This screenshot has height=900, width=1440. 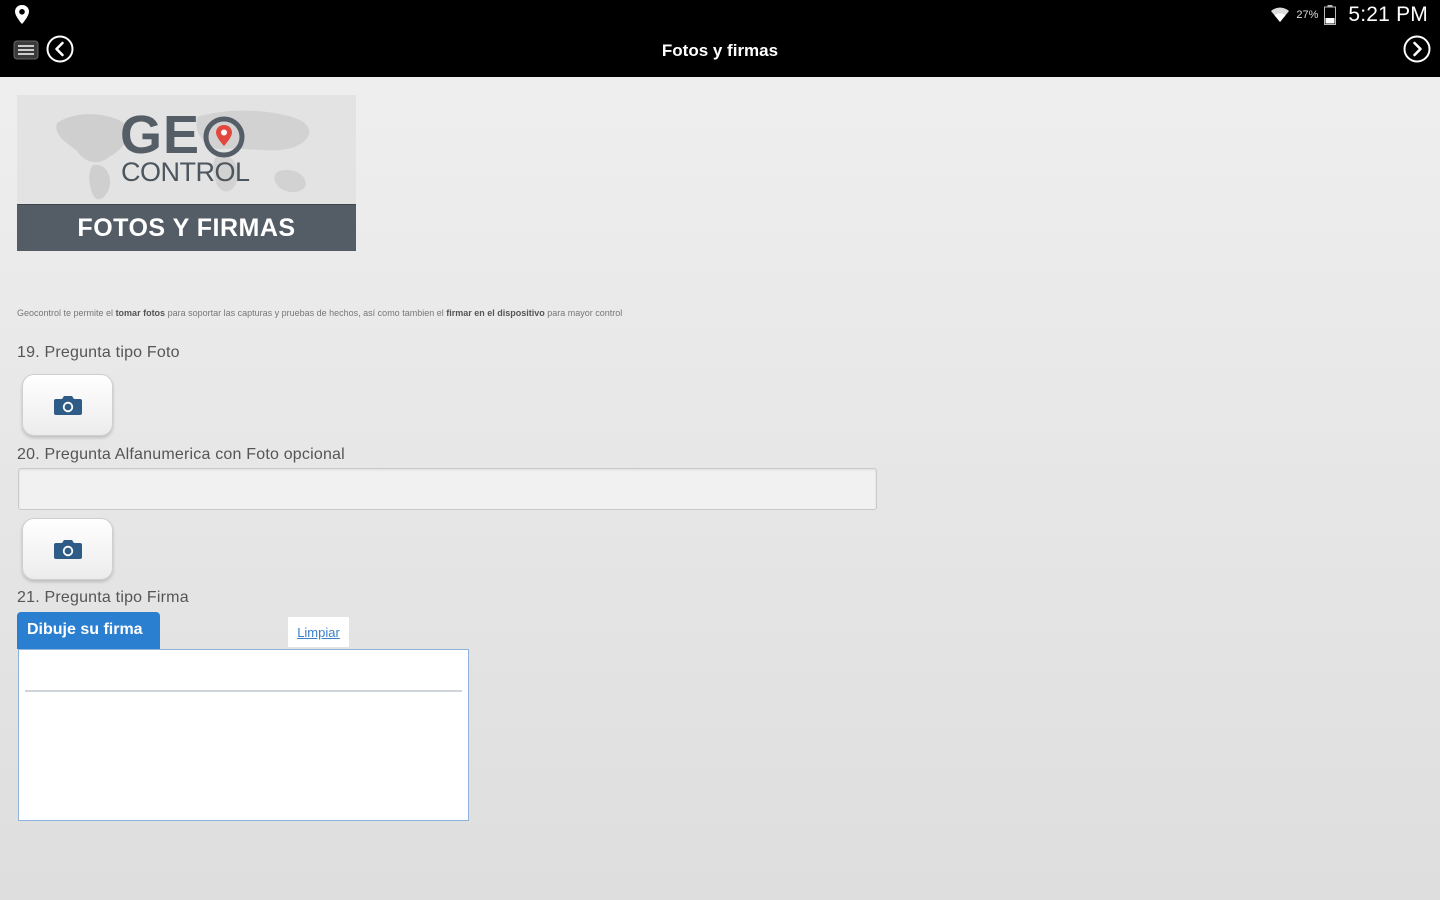 What do you see at coordinates (720, 38) in the screenshot?
I see `top-bar: 27% 5:21 PM Fotos y firmas` at bounding box center [720, 38].